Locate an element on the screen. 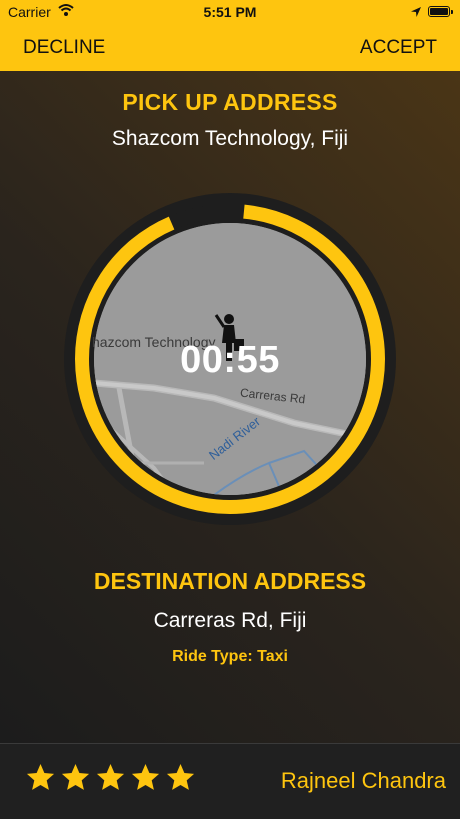 The height and width of the screenshot is (819, 460). driver-footer: Rajneel Chandra is located at coordinates (230, 781).